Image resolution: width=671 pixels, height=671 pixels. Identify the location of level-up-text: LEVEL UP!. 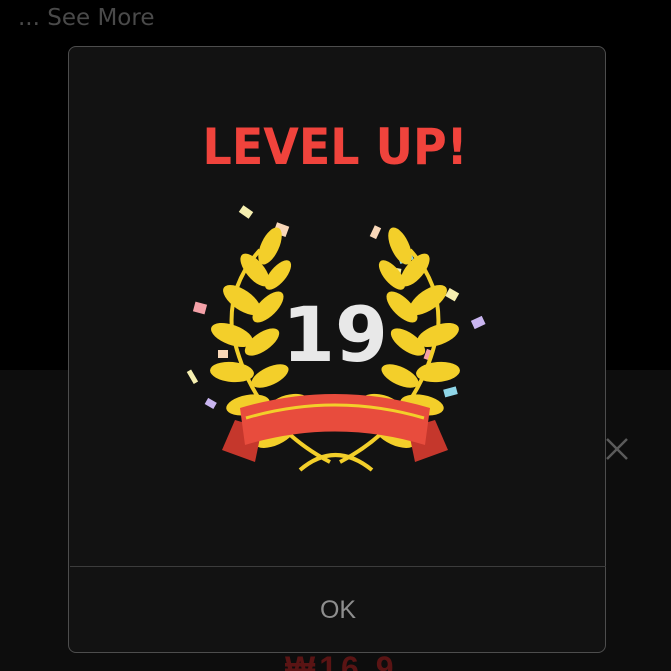
(335, 147).